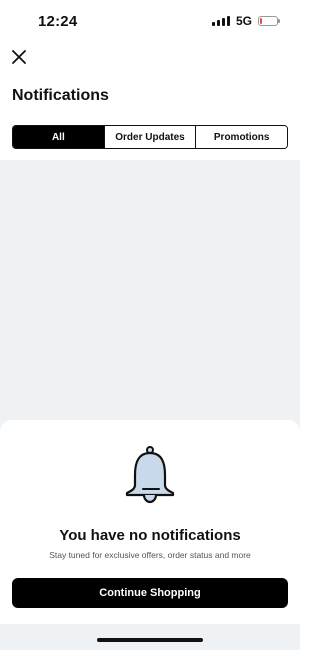 The height and width of the screenshot is (650, 320). Describe the element at coordinates (58, 21) in the screenshot. I see `status-time: 12:24` at that location.